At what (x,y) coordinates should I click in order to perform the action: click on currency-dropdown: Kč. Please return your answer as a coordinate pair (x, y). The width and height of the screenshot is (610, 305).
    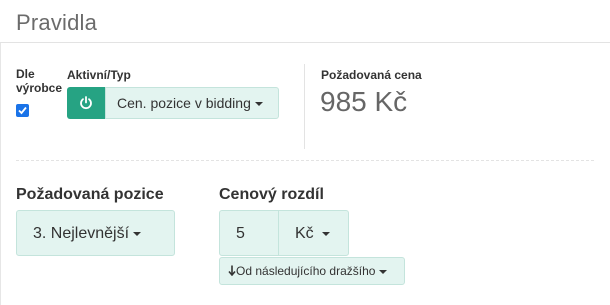
    Looking at the image, I should click on (313, 233).